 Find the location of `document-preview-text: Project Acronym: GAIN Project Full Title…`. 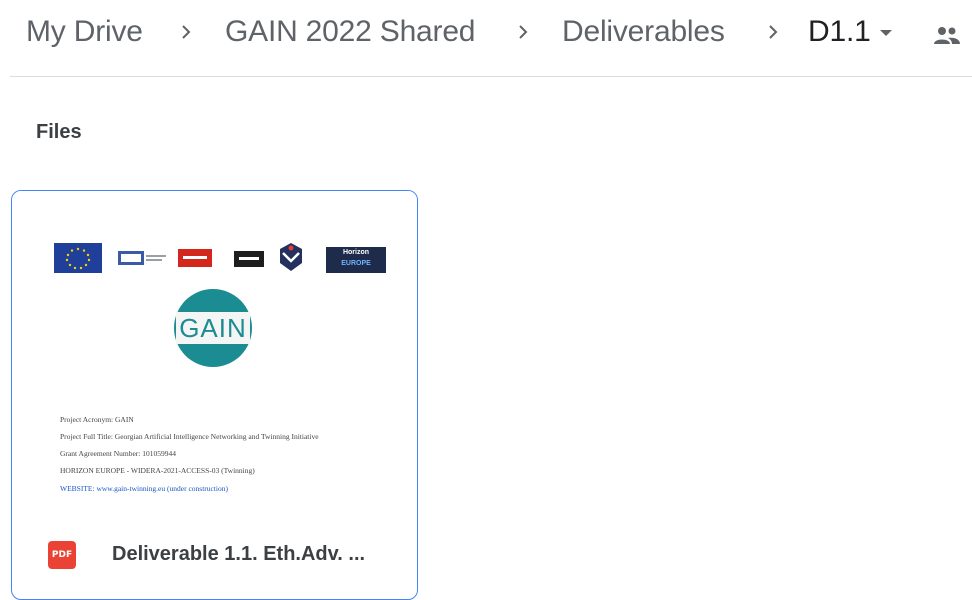

document-preview-text: Project Acronym: GAIN Project Full Title… is located at coordinates (220, 458).